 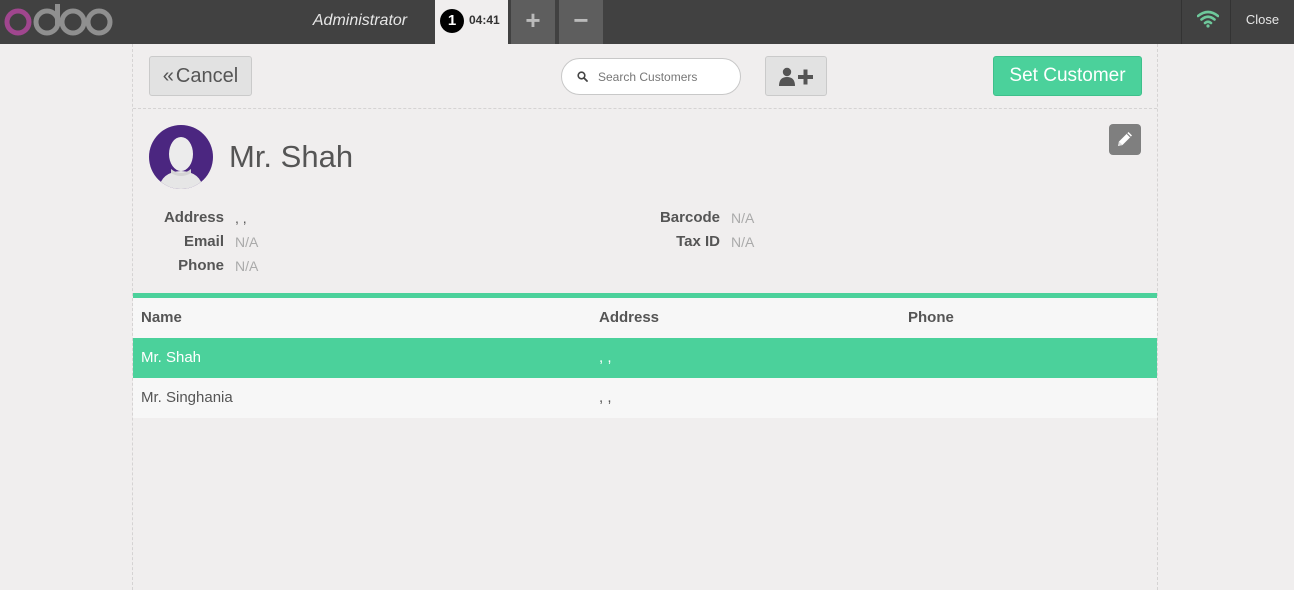 I want to click on search-box, so click(x=651, y=76).